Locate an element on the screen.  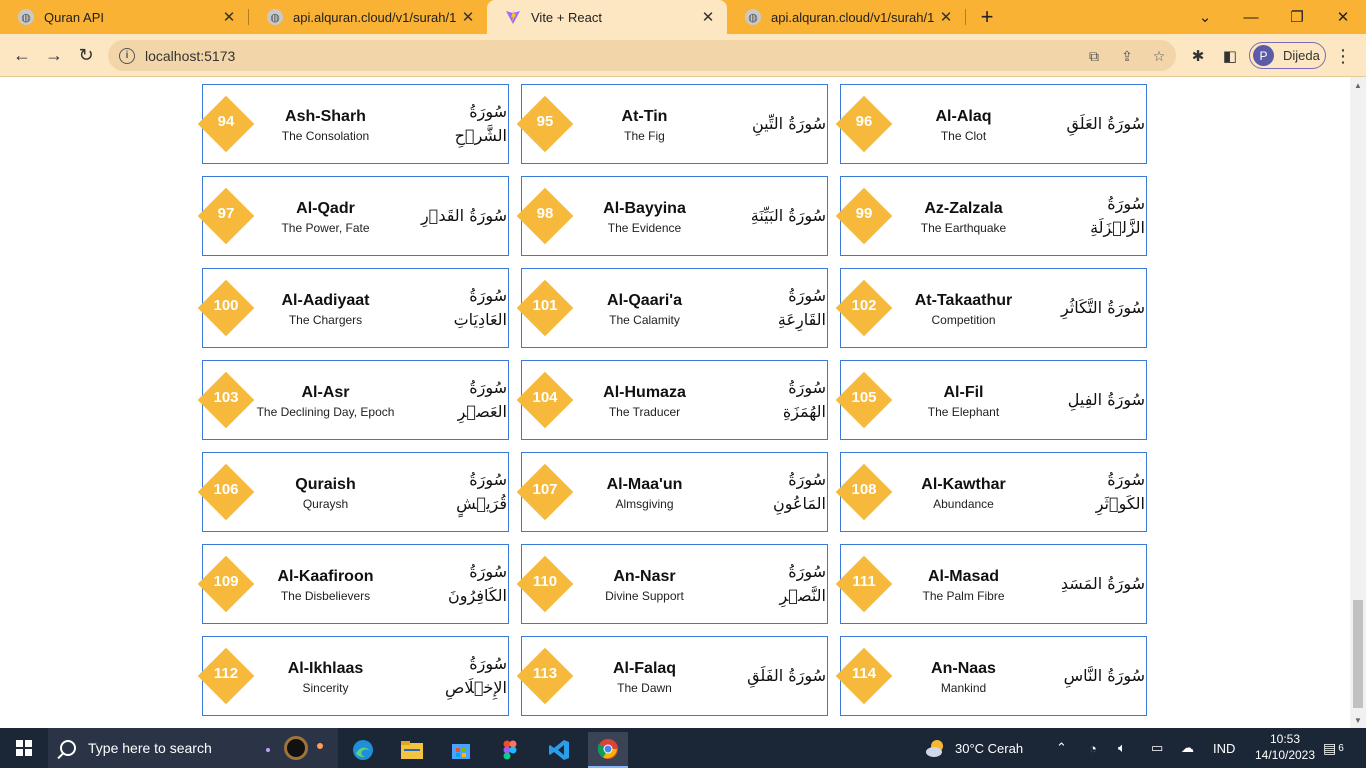
surah-arabic-name: سُورَةُ العَادِيَاتِ is located at coordinates (480, 307).